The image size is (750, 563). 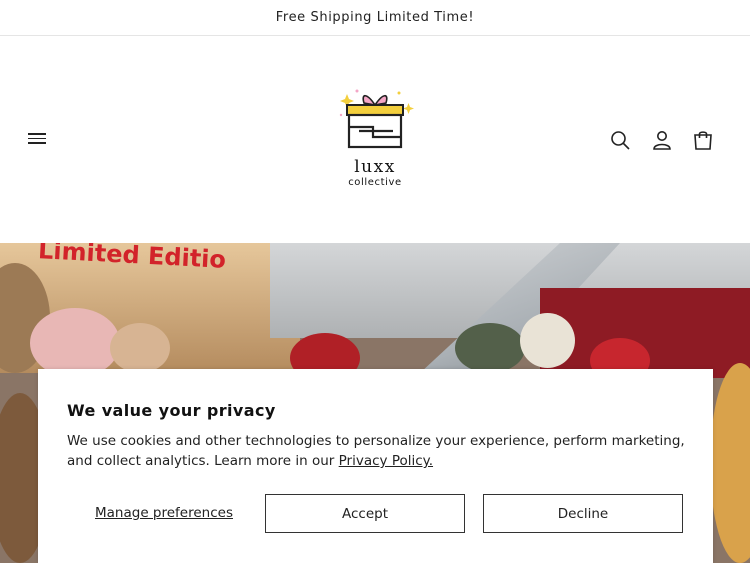 I want to click on account-icon, so click(x=662, y=140).